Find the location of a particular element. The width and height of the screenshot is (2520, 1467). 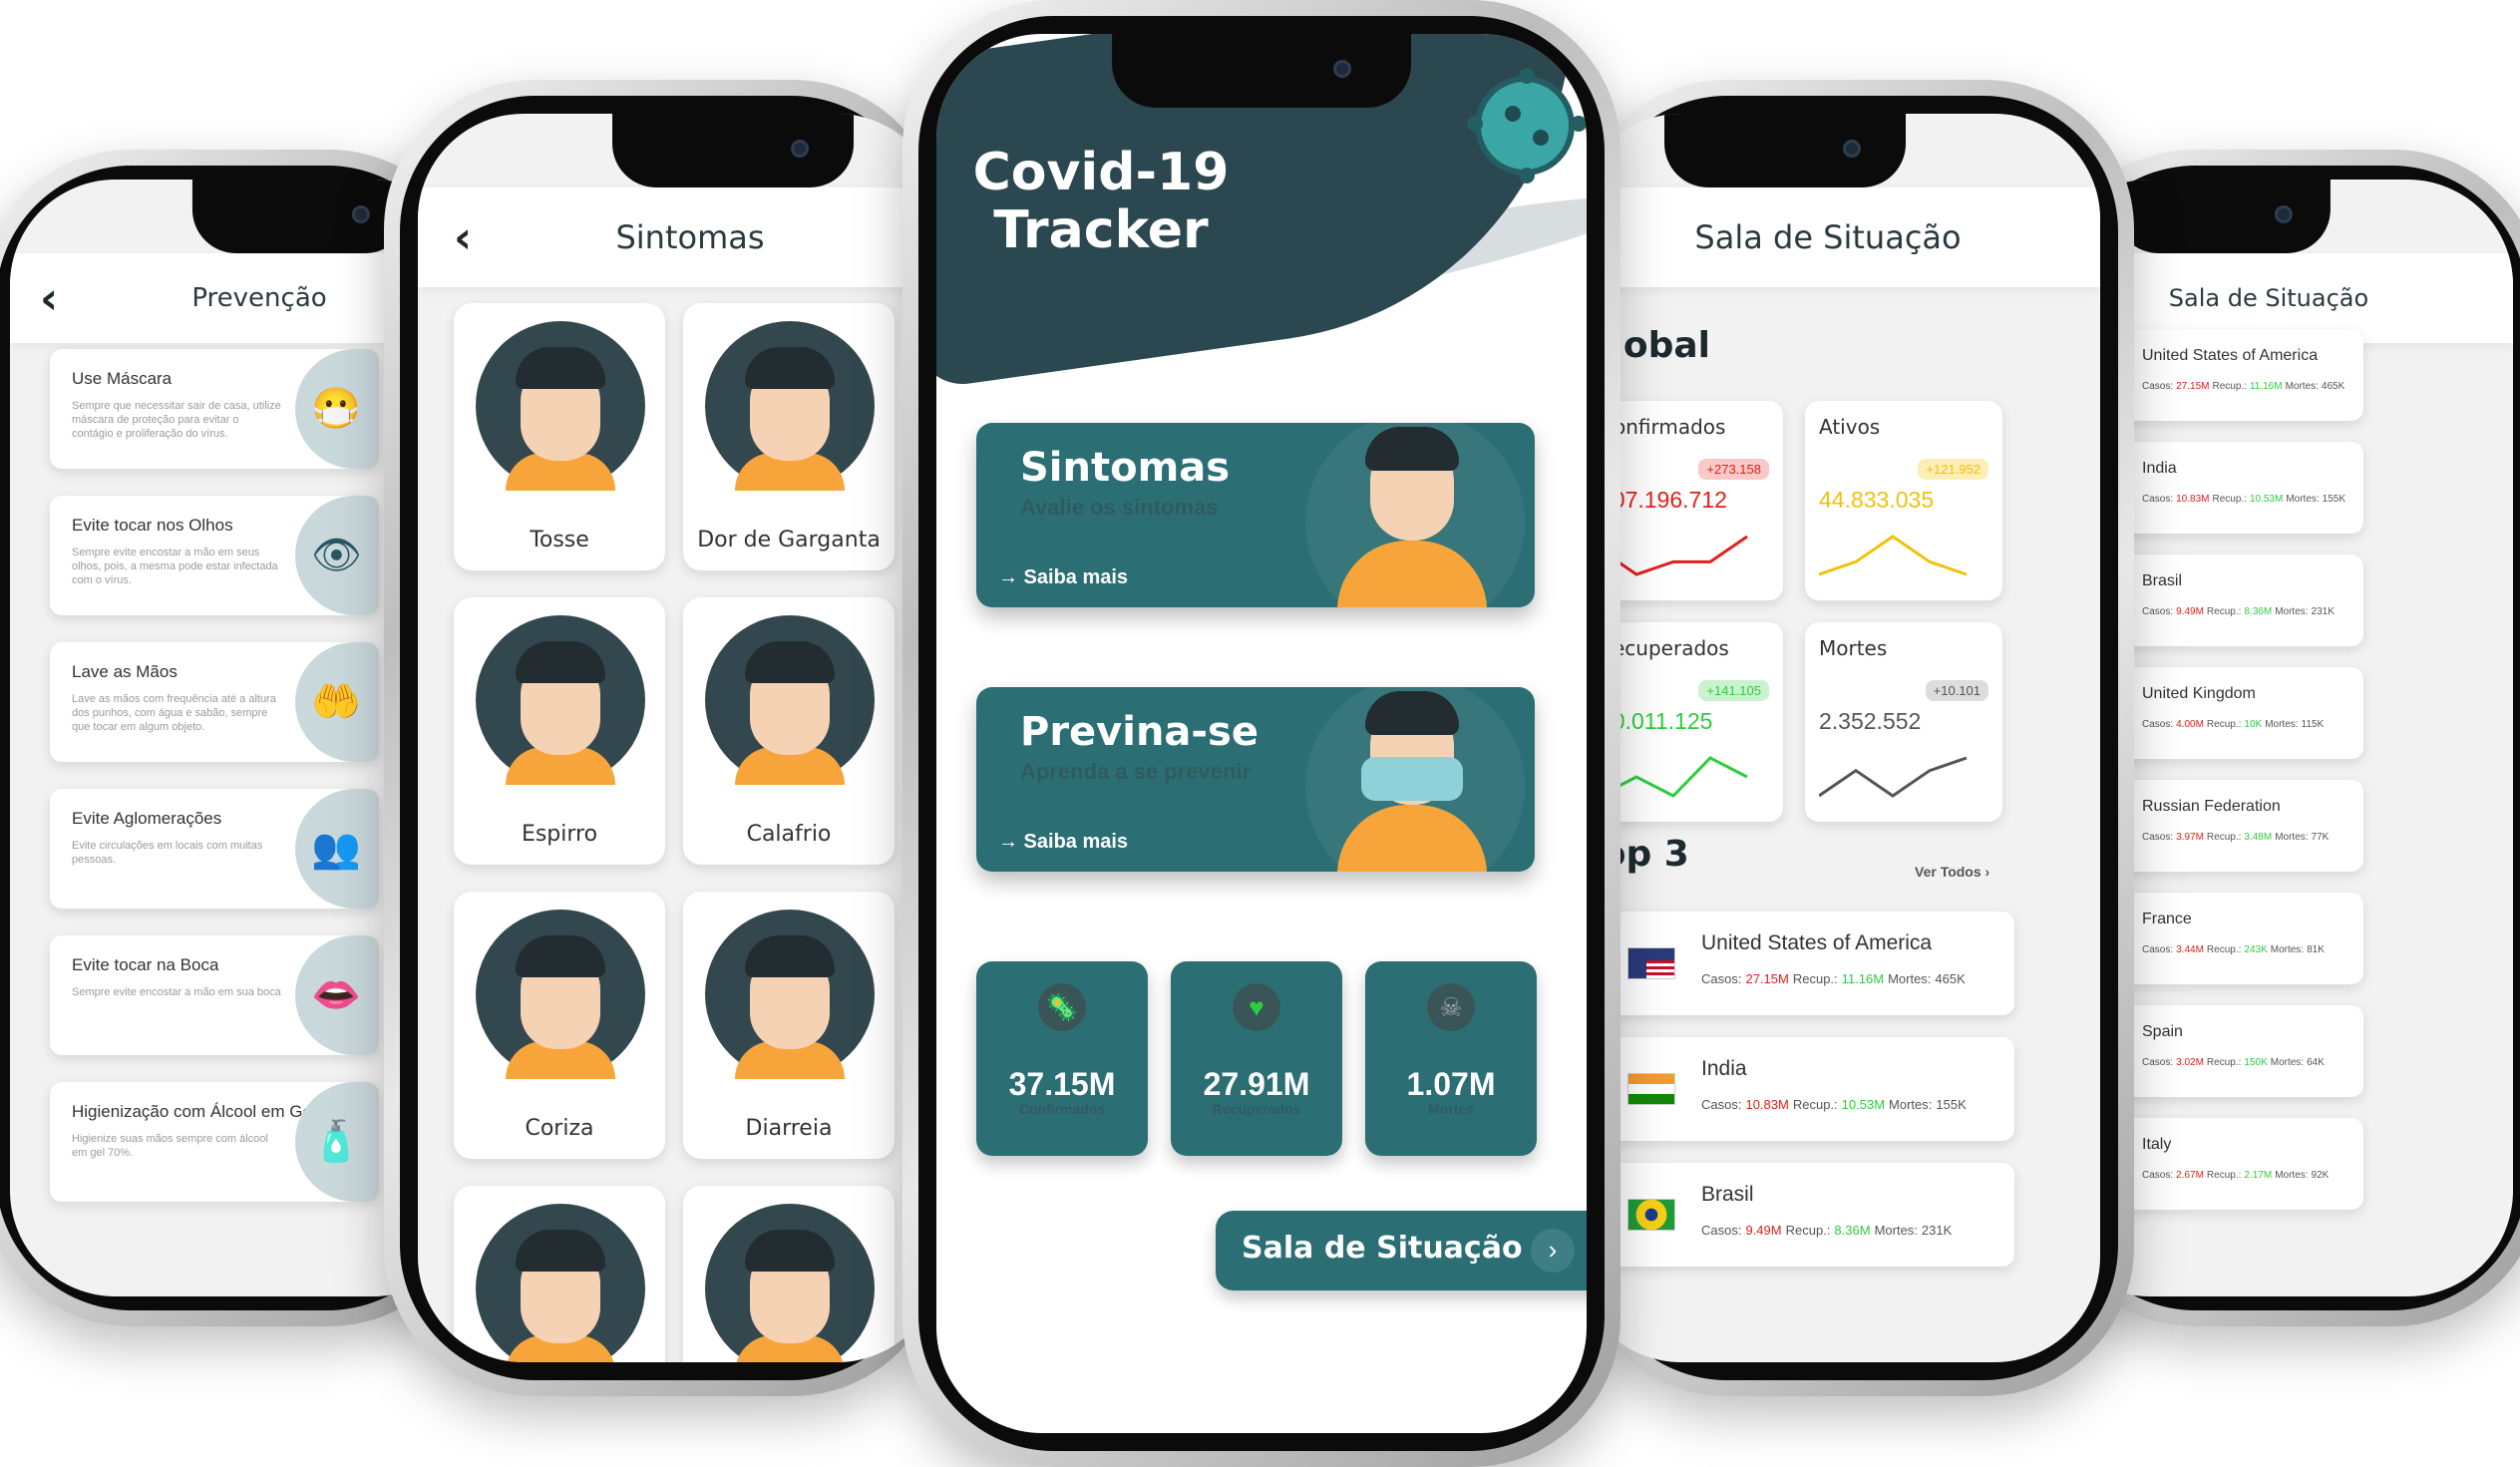

ver-todos-link: Ver Todos › is located at coordinates (1952, 872).